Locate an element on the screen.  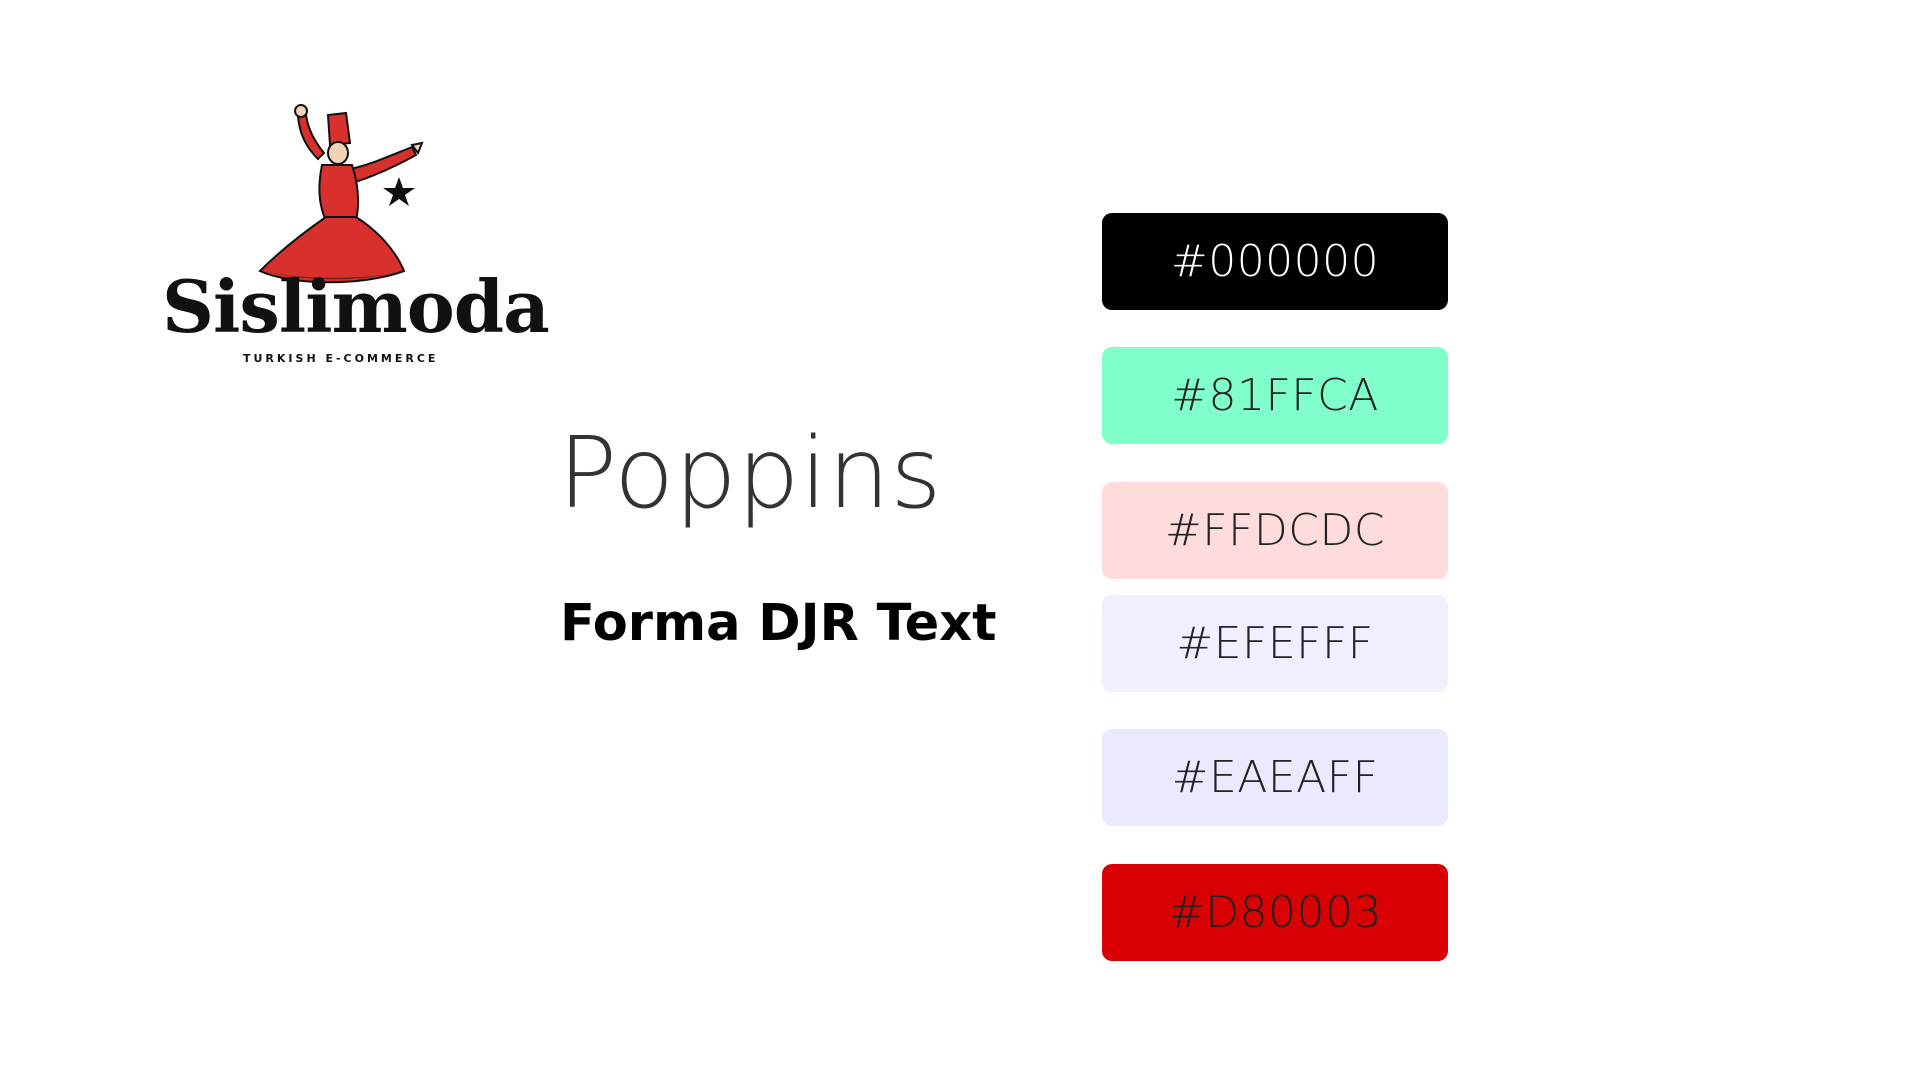
swatch-label: #D80003 is located at coordinates (1275, 912).